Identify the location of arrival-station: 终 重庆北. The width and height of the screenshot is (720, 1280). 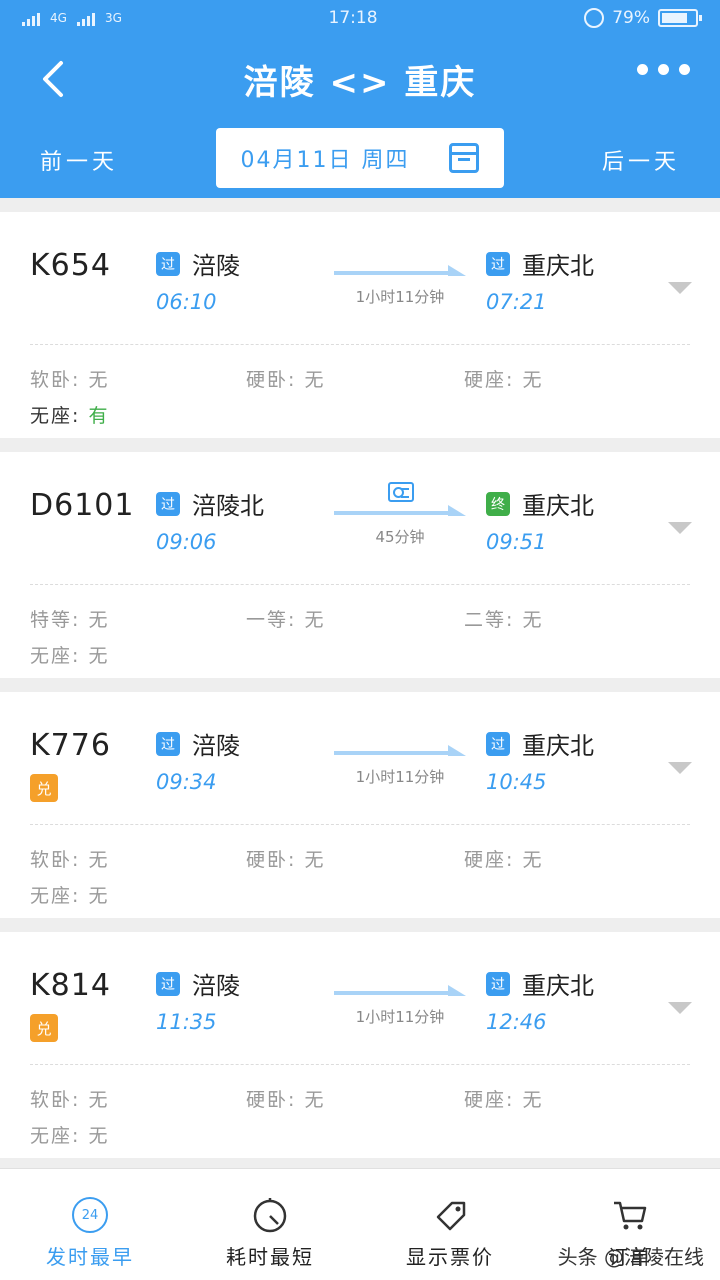
(540, 503).